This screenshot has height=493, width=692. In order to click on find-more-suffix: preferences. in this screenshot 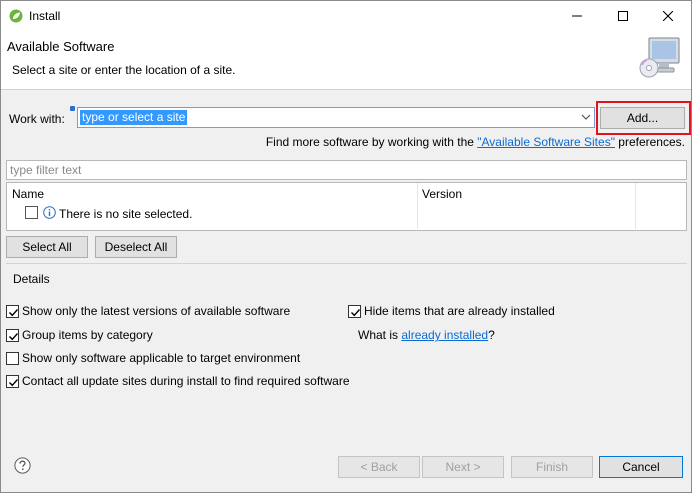, I will do `click(649, 142)`.